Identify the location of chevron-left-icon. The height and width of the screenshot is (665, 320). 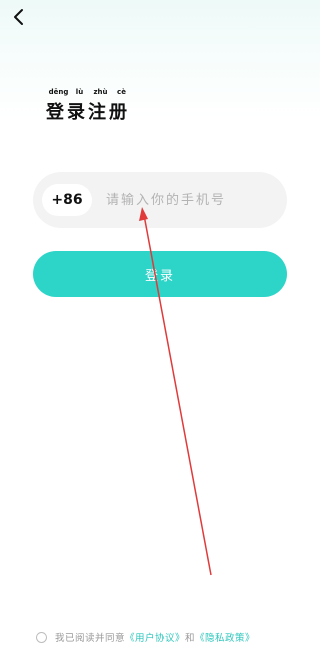
(18, 17).